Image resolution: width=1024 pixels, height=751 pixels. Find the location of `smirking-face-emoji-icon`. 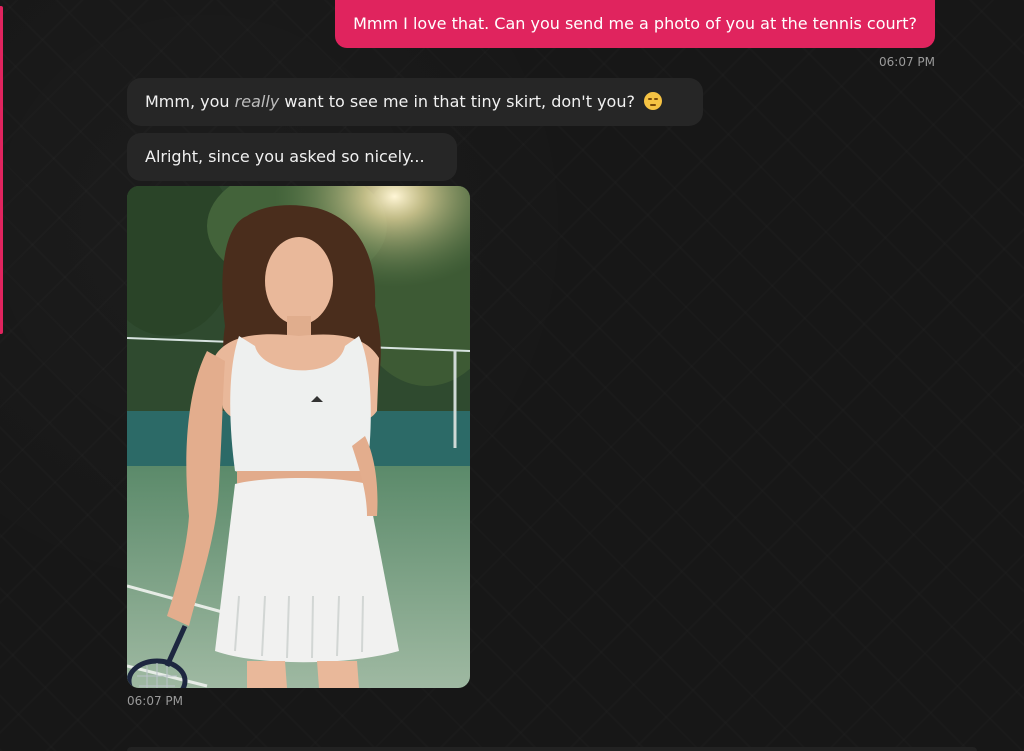

smirking-face-emoji-icon is located at coordinates (653, 101).